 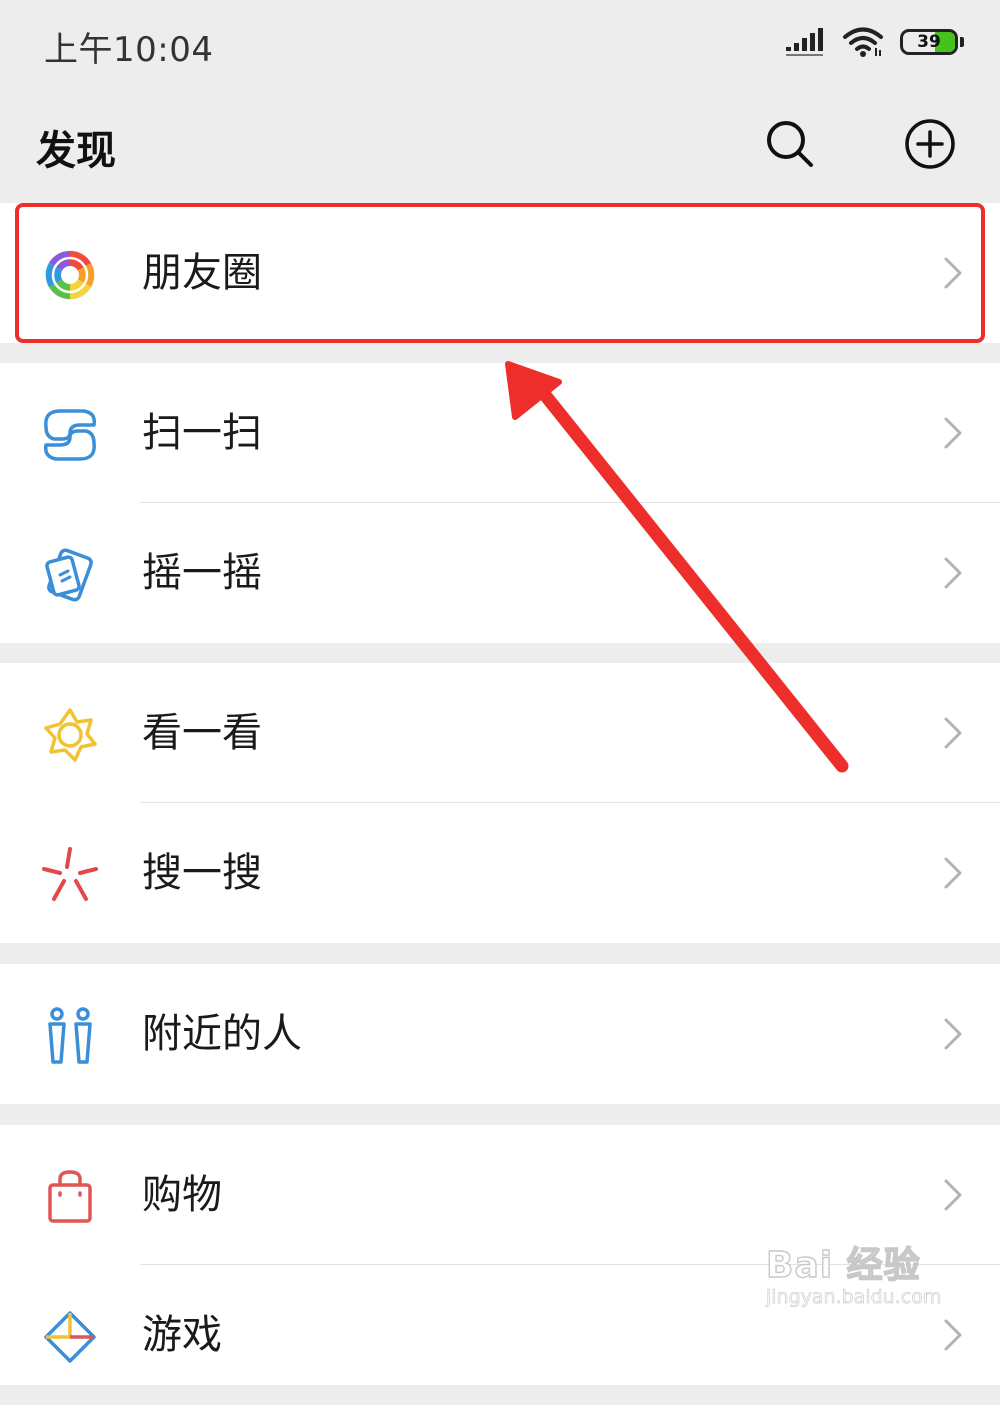 I want to click on group-people-nearby: 附近的人, so click(x=500, y=1034).